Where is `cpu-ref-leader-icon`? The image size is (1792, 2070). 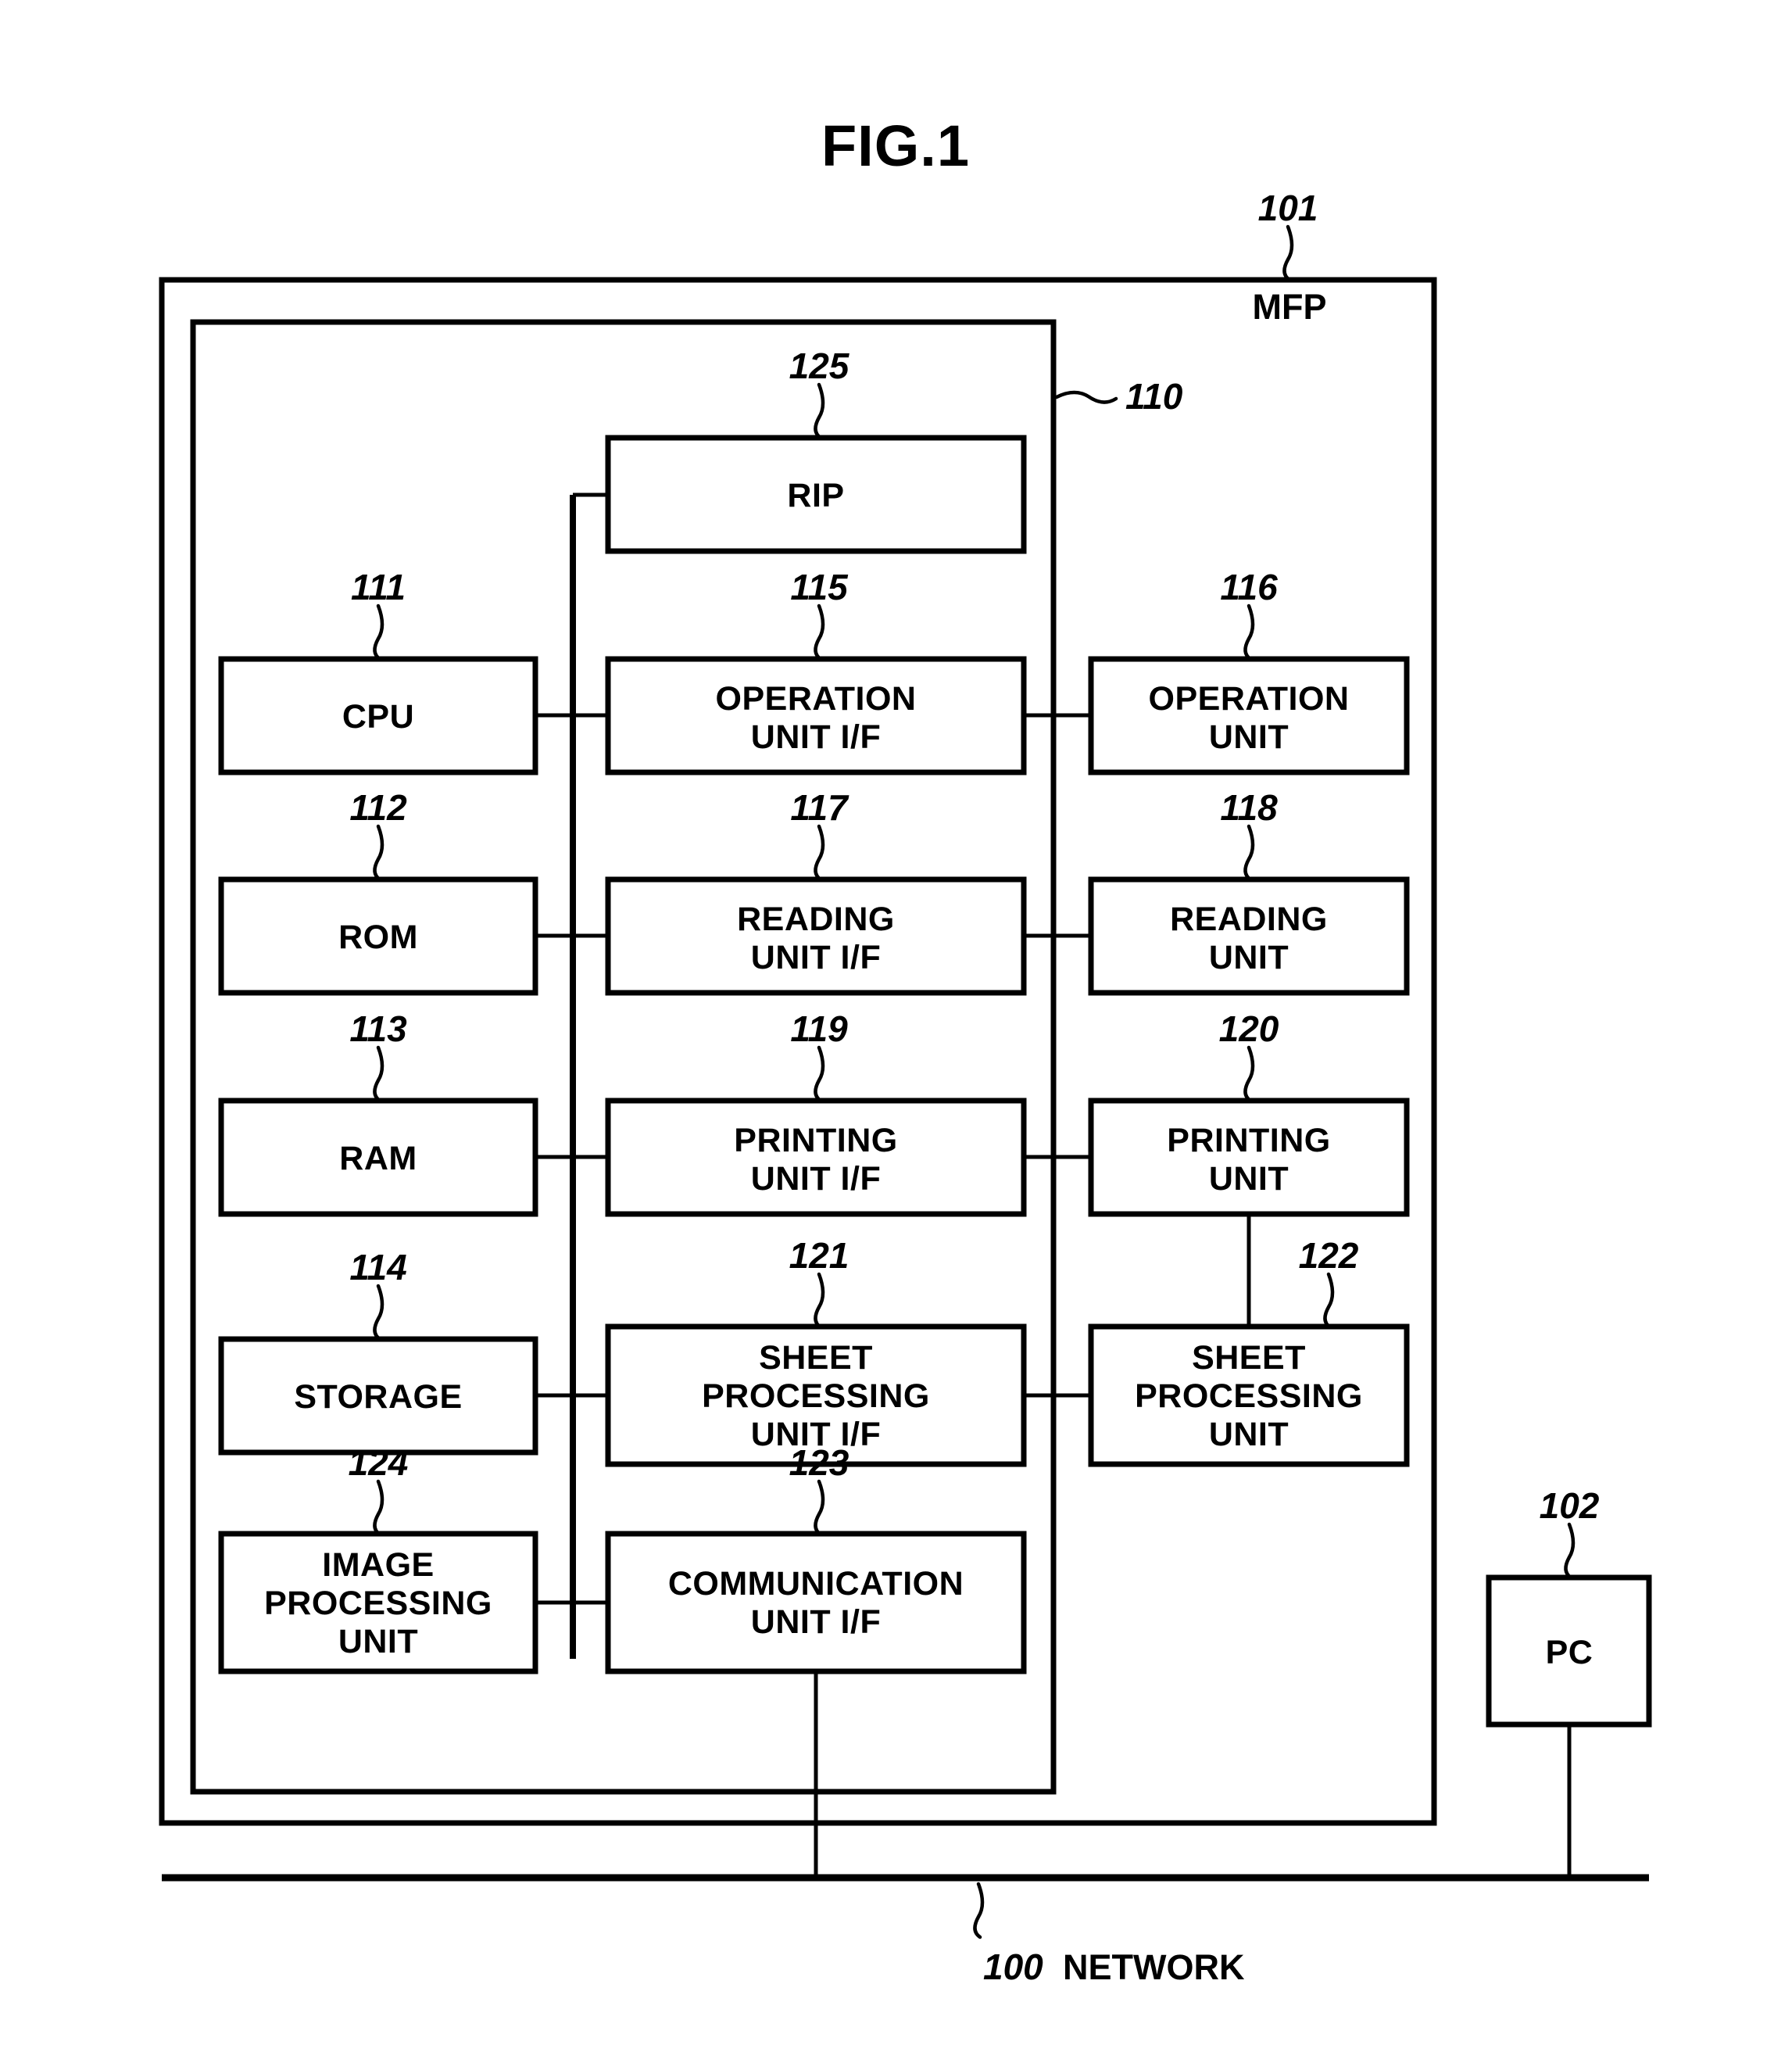
cpu-ref-leader-icon is located at coordinates (379, 632).